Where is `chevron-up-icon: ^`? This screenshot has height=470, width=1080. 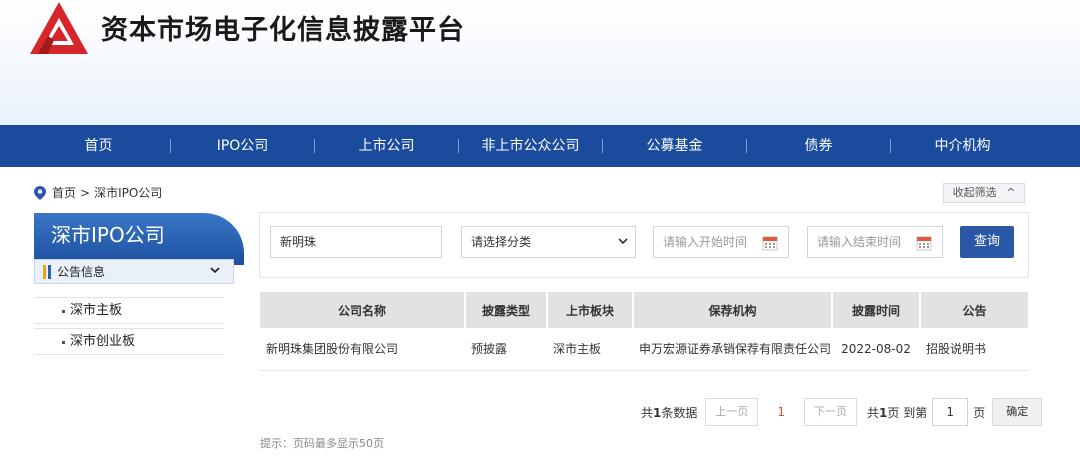
chevron-up-icon: ^ is located at coordinates (1011, 192).